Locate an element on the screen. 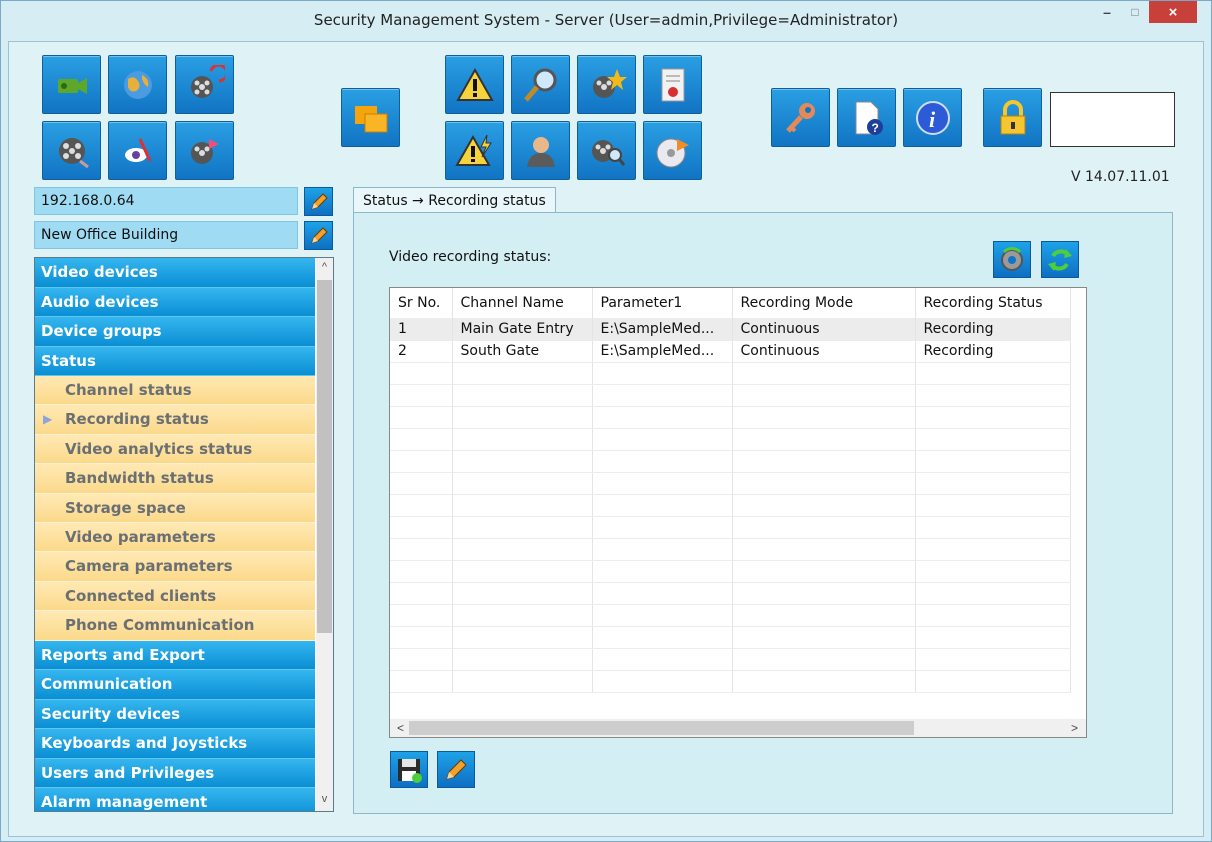 This screenshot has height=842, width=1212. pencil-icon is located at coordinates (319, 235).